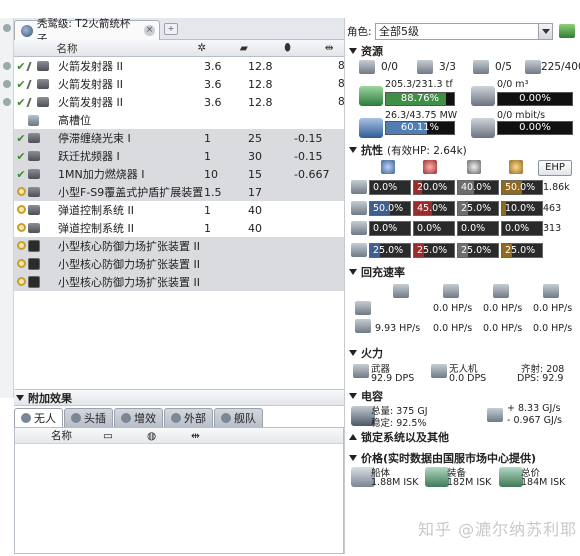 The image size is (580, 556). I want to click on module-icon, so click(34, 228).